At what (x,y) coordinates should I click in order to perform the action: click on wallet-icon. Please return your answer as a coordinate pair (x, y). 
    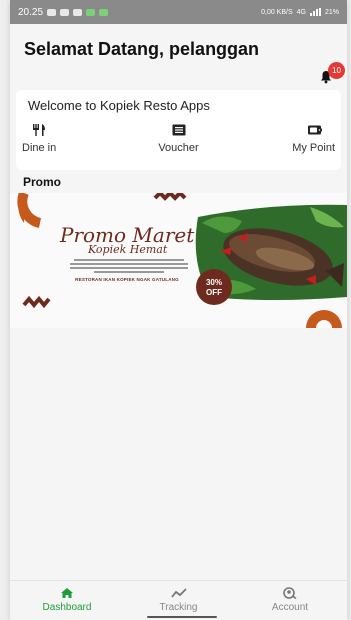
    Looking at the image, I should click on (315, 130).